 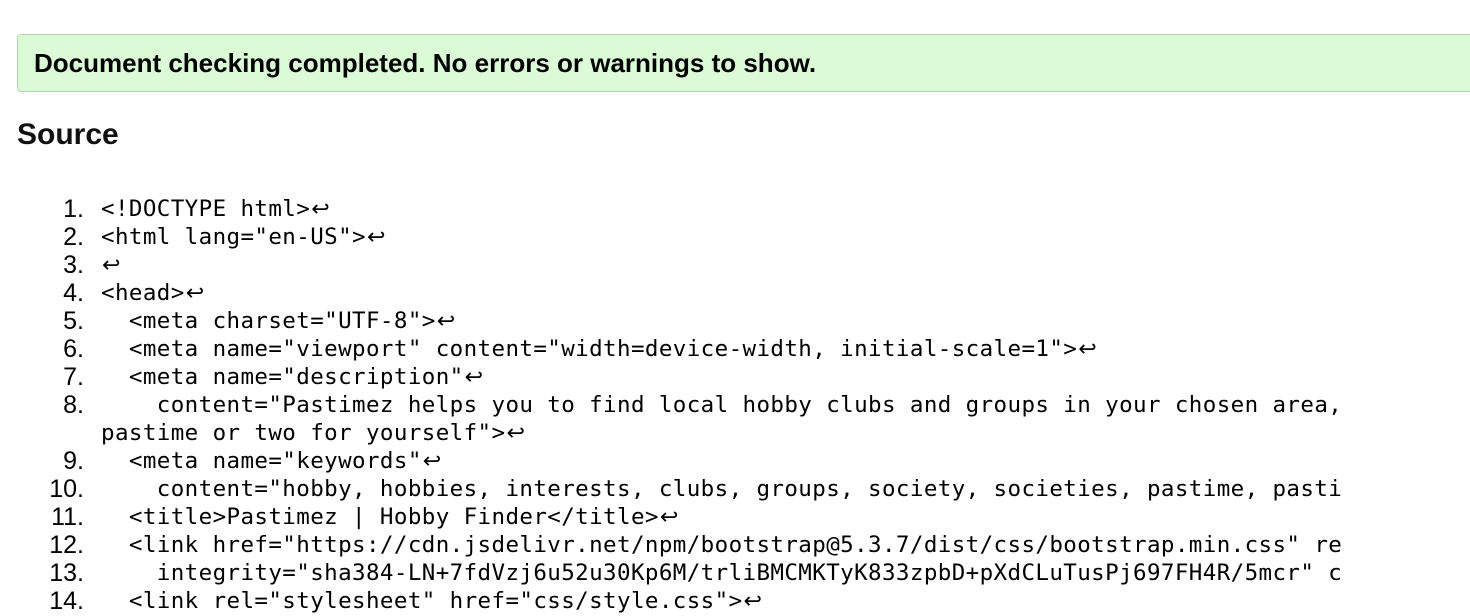 What do you see at coordinates (282, 377) in the screenshot?
I see `line-code-text: <meta name="description"` at bounding box center [282, 377].